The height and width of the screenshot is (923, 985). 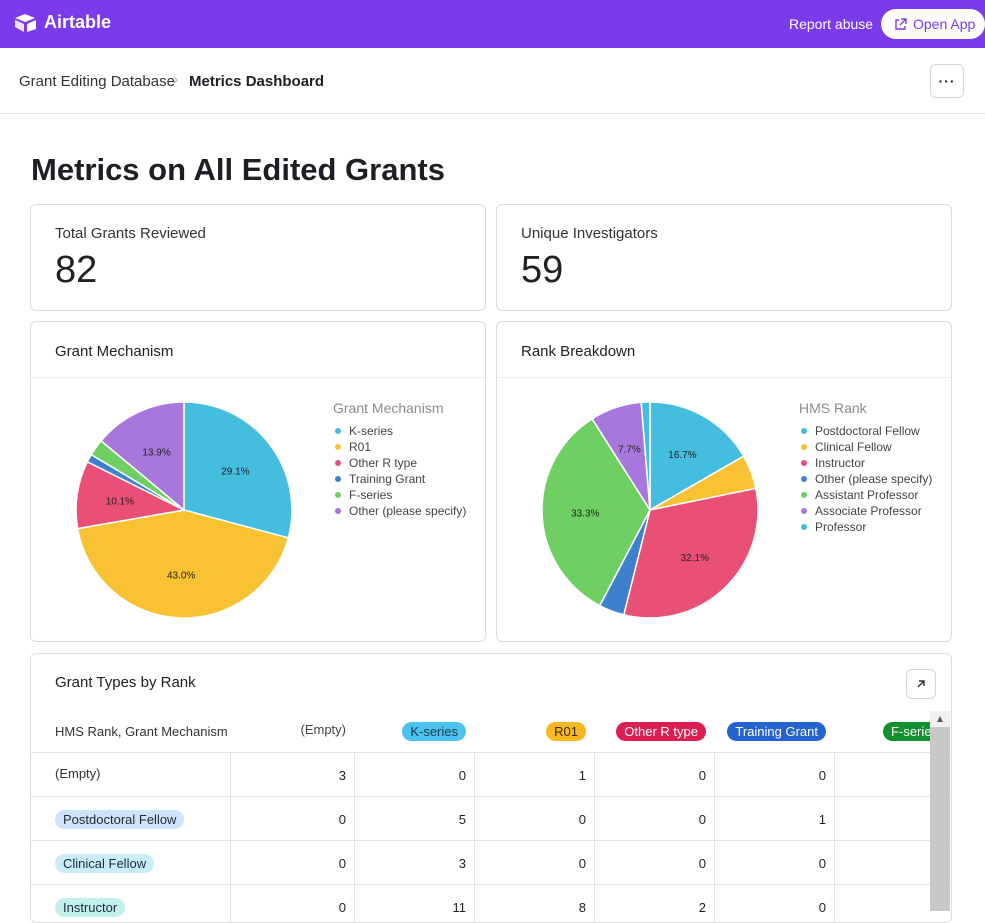 I want to click on legend-item: Professor, so click(x=833, y=527).